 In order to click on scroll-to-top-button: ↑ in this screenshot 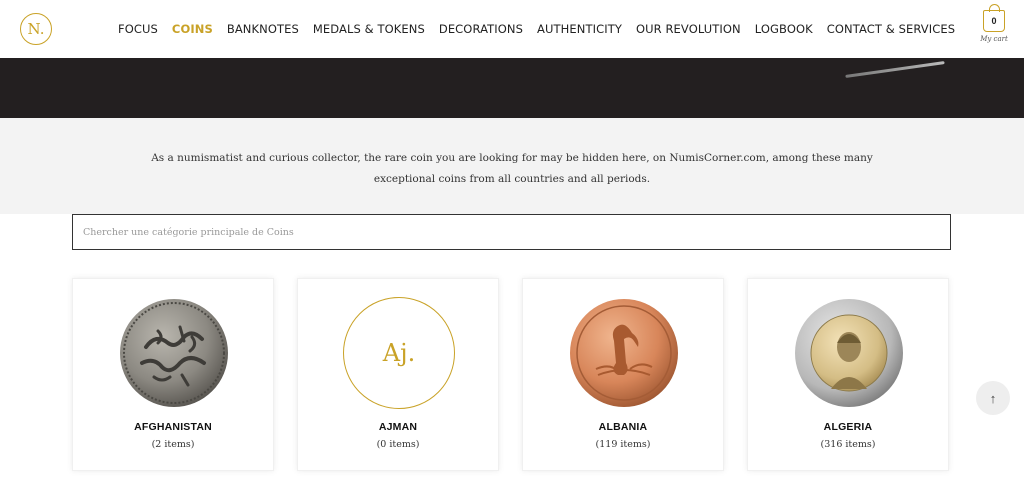, I will do `click(993, 398)`.